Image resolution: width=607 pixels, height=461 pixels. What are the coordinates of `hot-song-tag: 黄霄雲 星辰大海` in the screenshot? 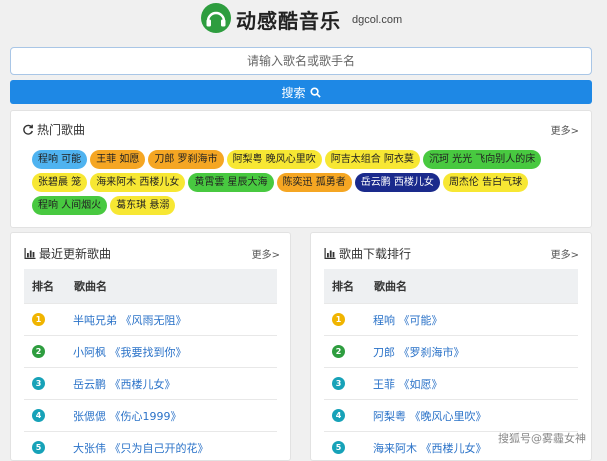 It's located at (231, 182).